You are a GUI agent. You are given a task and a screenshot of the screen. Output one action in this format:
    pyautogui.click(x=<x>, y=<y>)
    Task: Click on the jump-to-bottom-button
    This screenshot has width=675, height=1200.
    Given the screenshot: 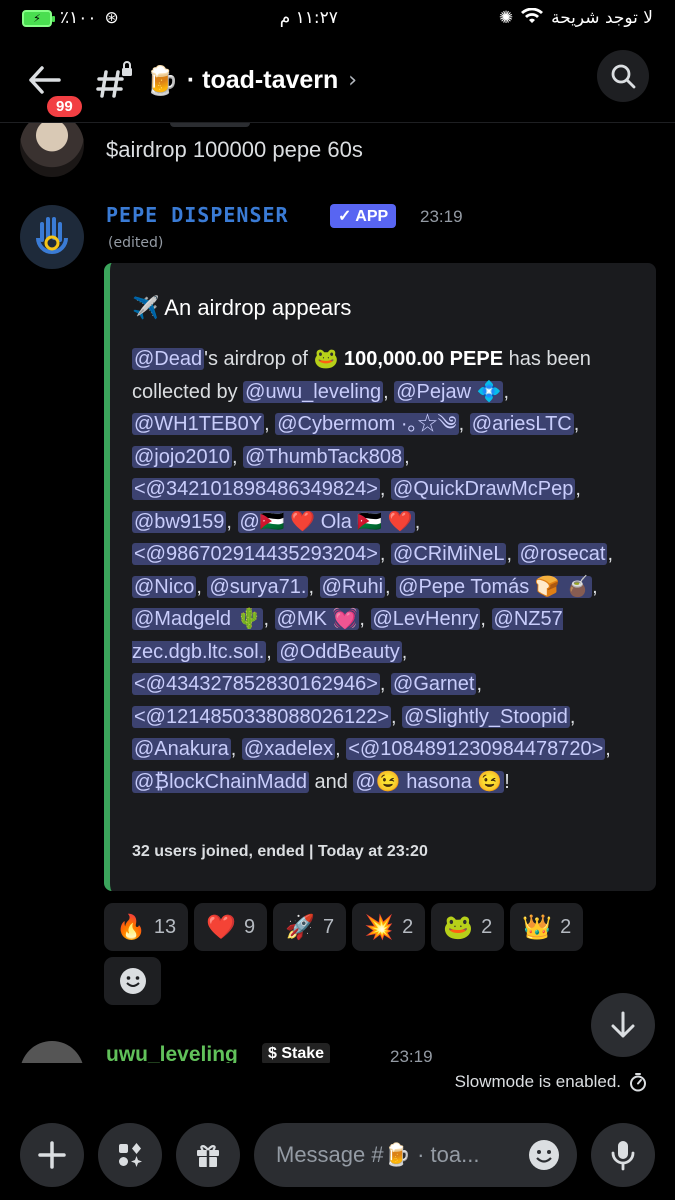 What is the action you would take?
    pyautogui.click(x=623, y=1025)
    